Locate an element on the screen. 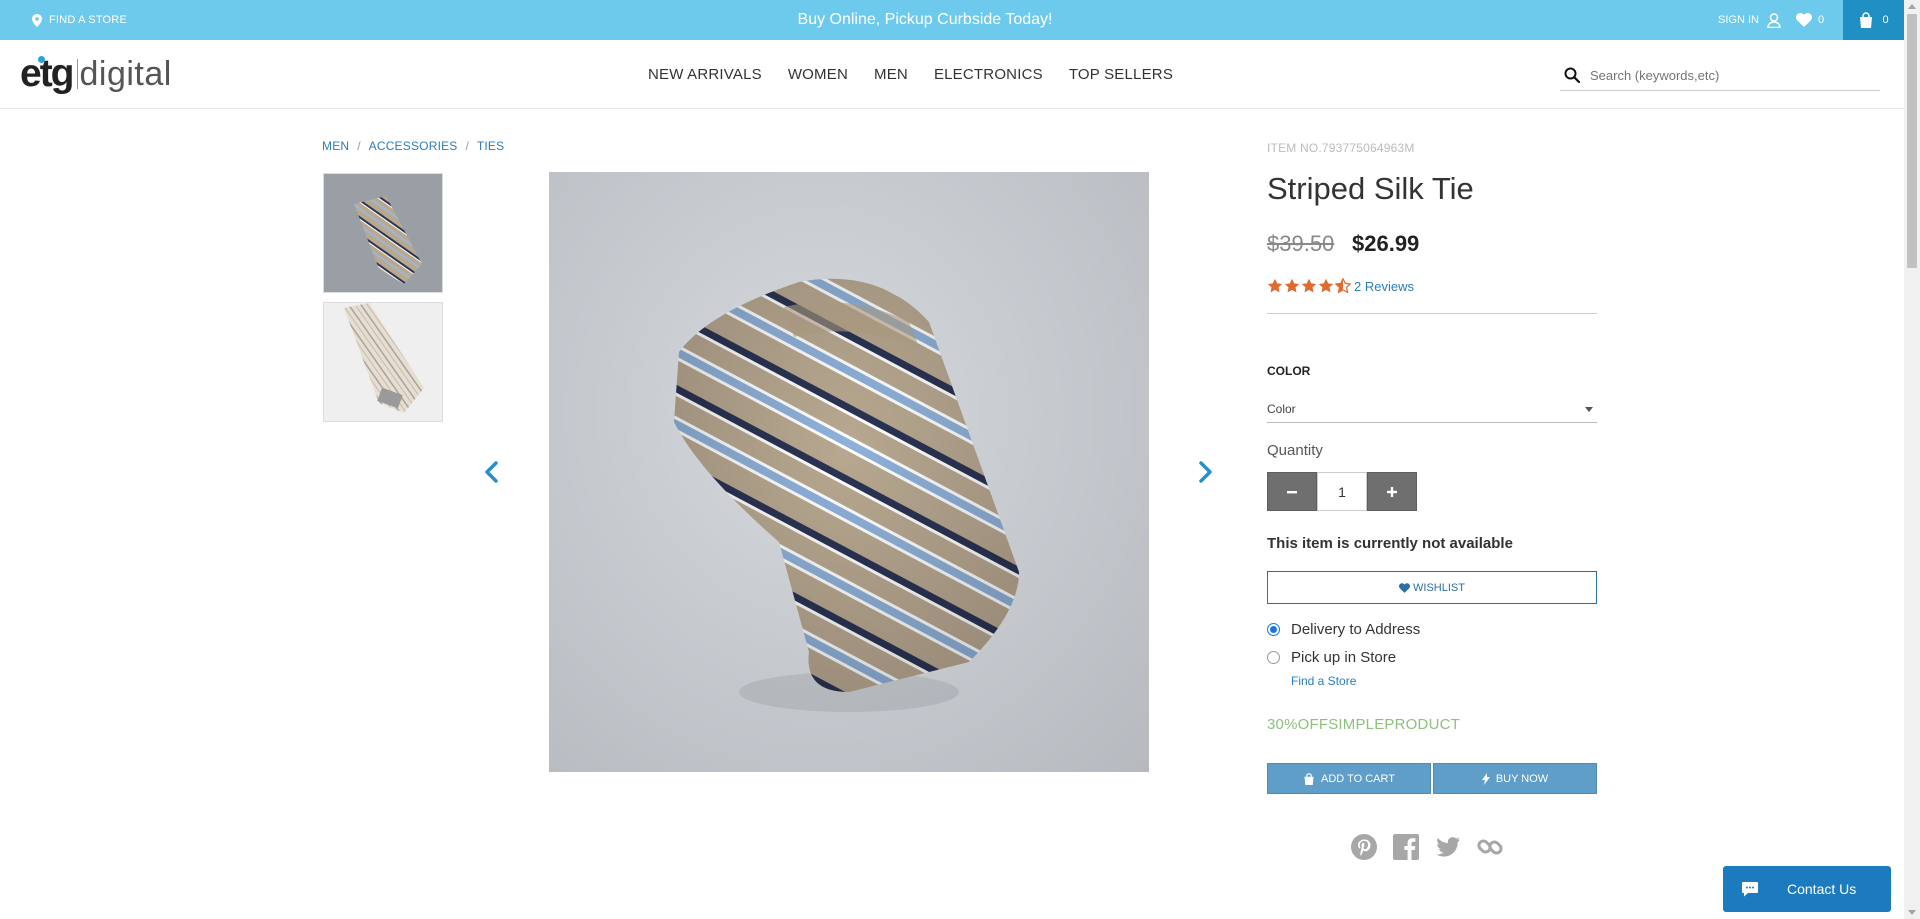 The height and width of the screenshot is (919, 1920). find-a-store-link: Find a Store is located at coordinates (1323, 681).